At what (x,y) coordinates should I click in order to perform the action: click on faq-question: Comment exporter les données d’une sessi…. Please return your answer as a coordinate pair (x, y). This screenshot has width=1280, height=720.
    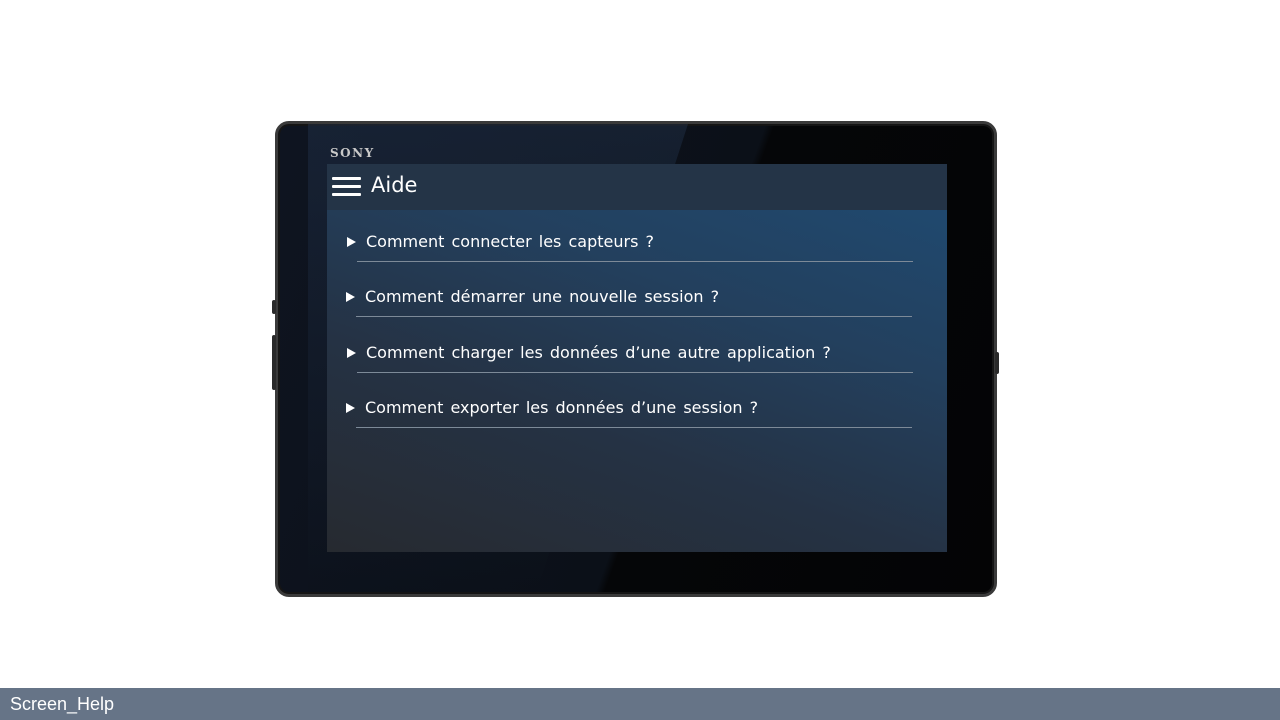
    Looking at the image, I should click on (562, 407).